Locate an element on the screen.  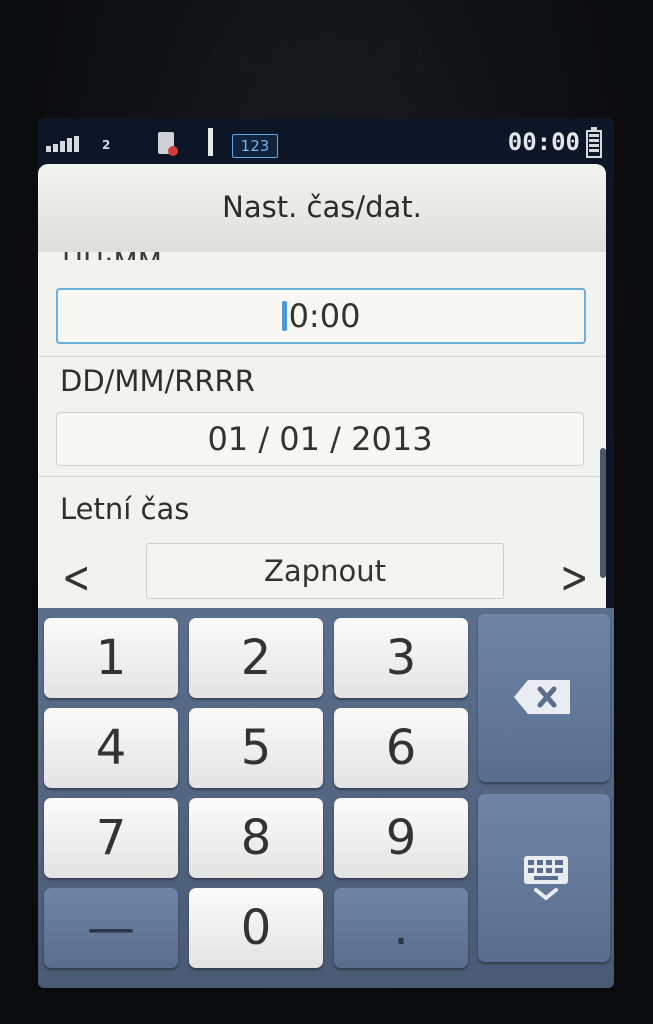
date-value: 01 / 01 / 2013 is located at coordinates (320, 439).